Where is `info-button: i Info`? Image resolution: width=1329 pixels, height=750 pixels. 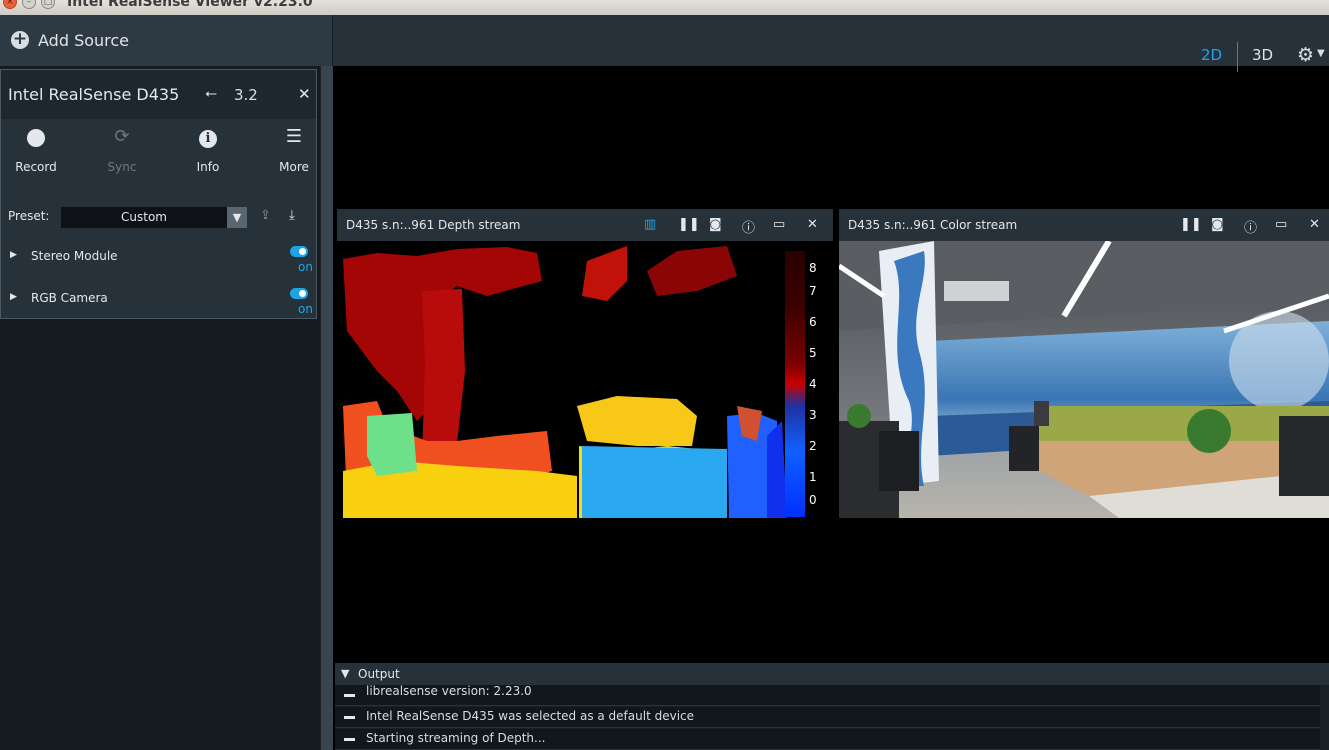
info-button: i Info is located at coordinates (208, 150).